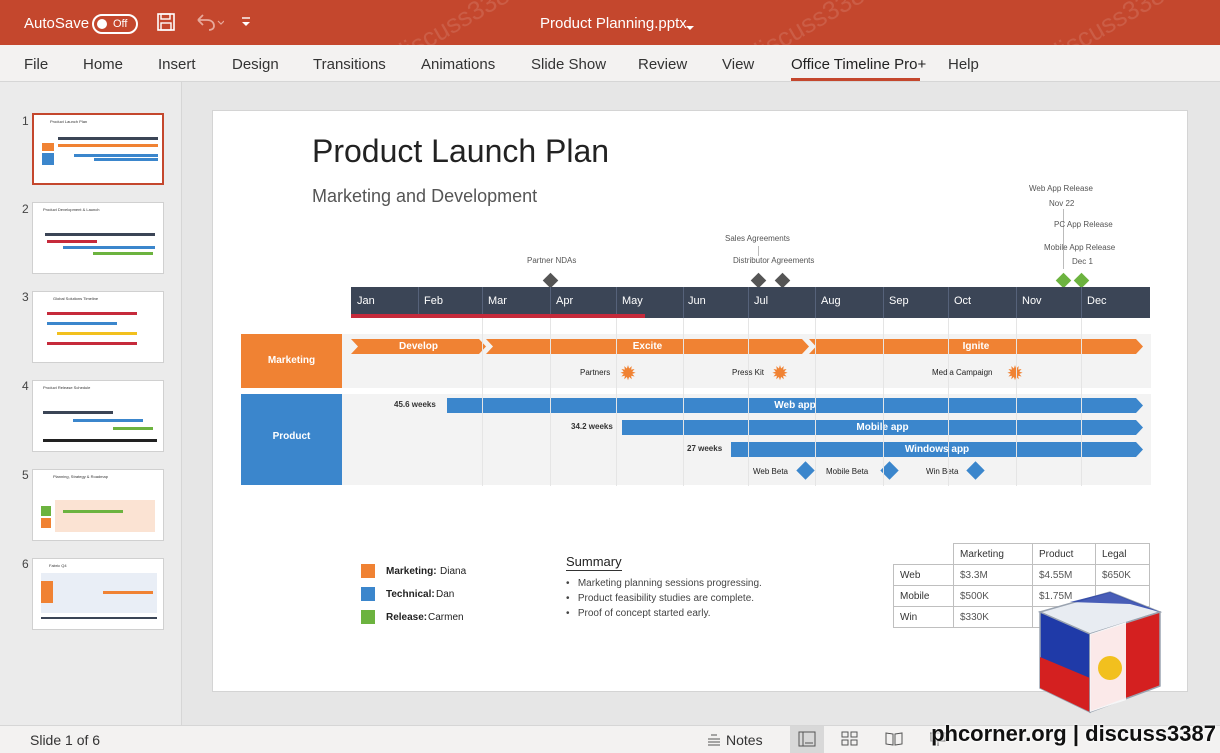 This screenshot has width=1220, height=753. I want to click on thumb-title: Product Release Schedule, so click(67, 387).